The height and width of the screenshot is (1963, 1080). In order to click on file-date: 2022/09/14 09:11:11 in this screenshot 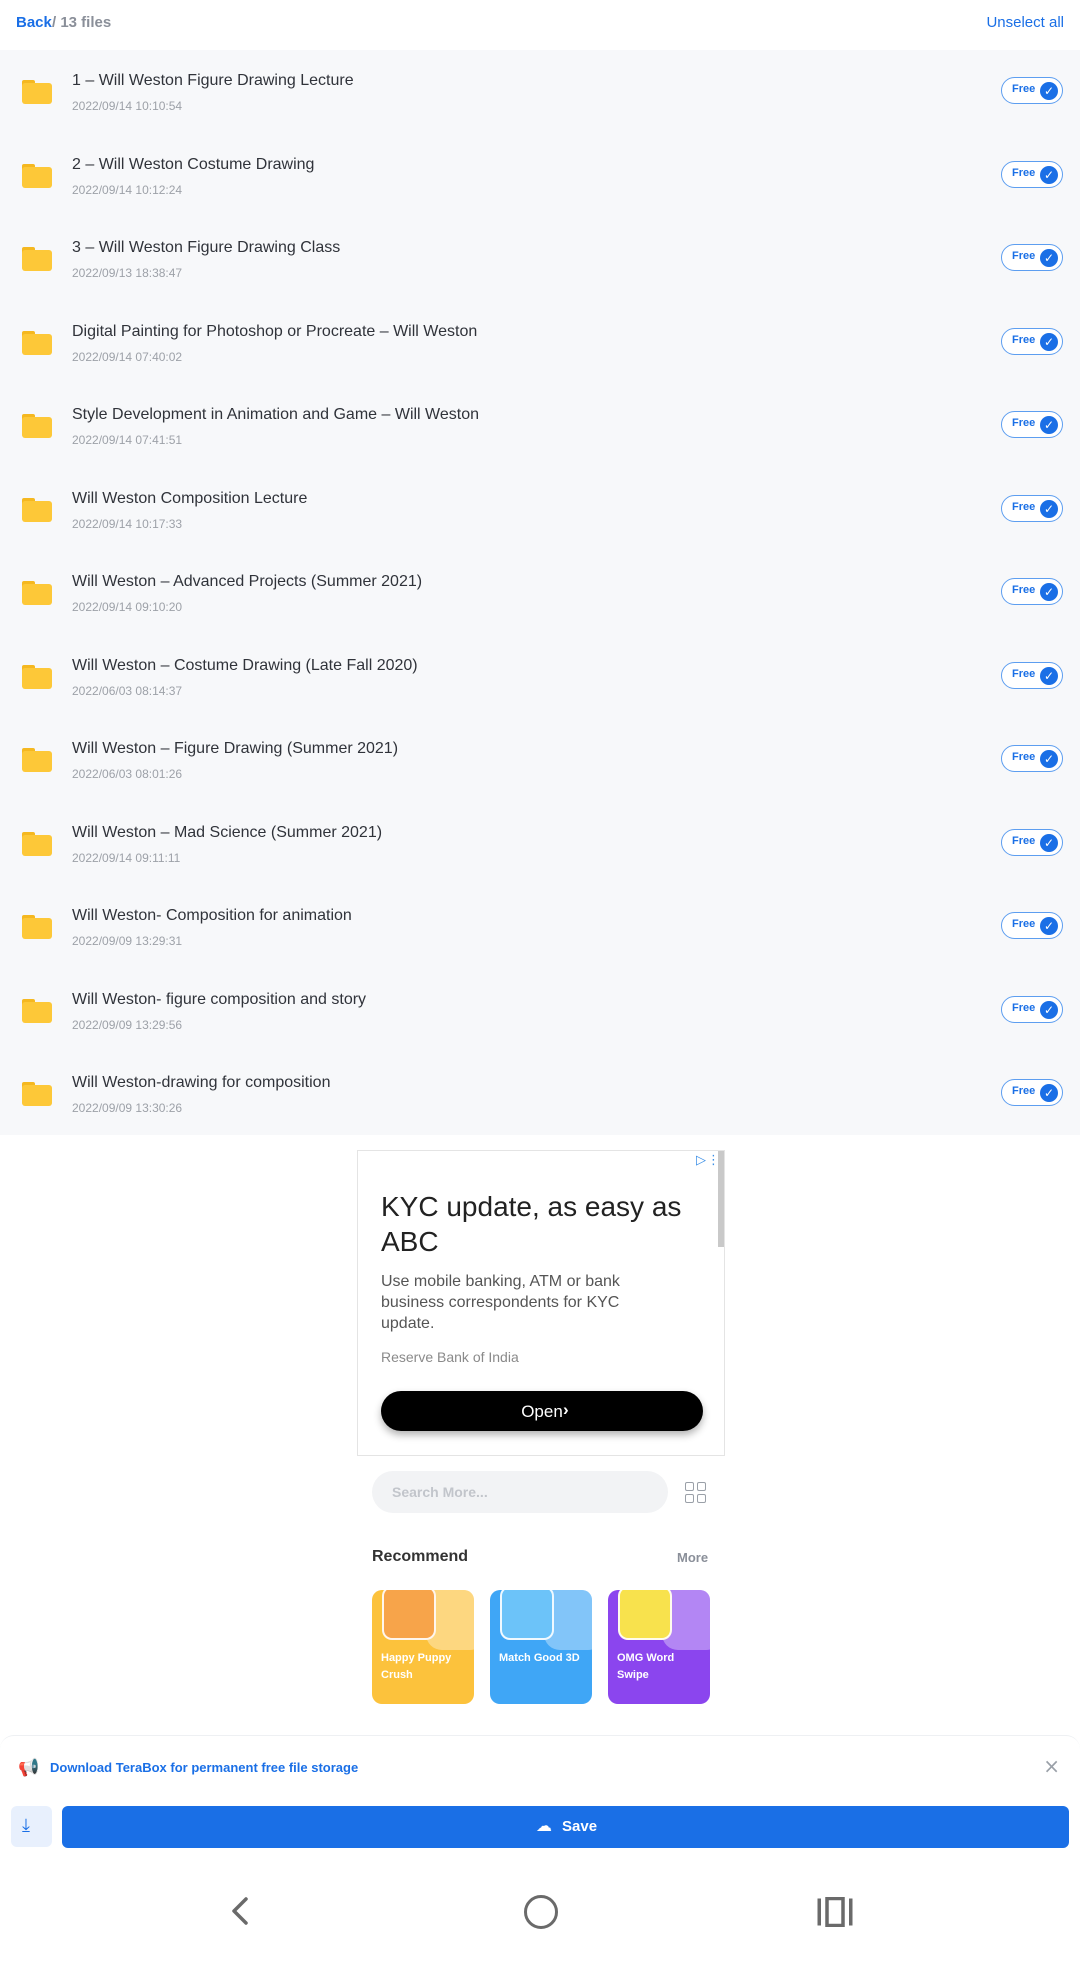, I will do `click(126, 857)`.